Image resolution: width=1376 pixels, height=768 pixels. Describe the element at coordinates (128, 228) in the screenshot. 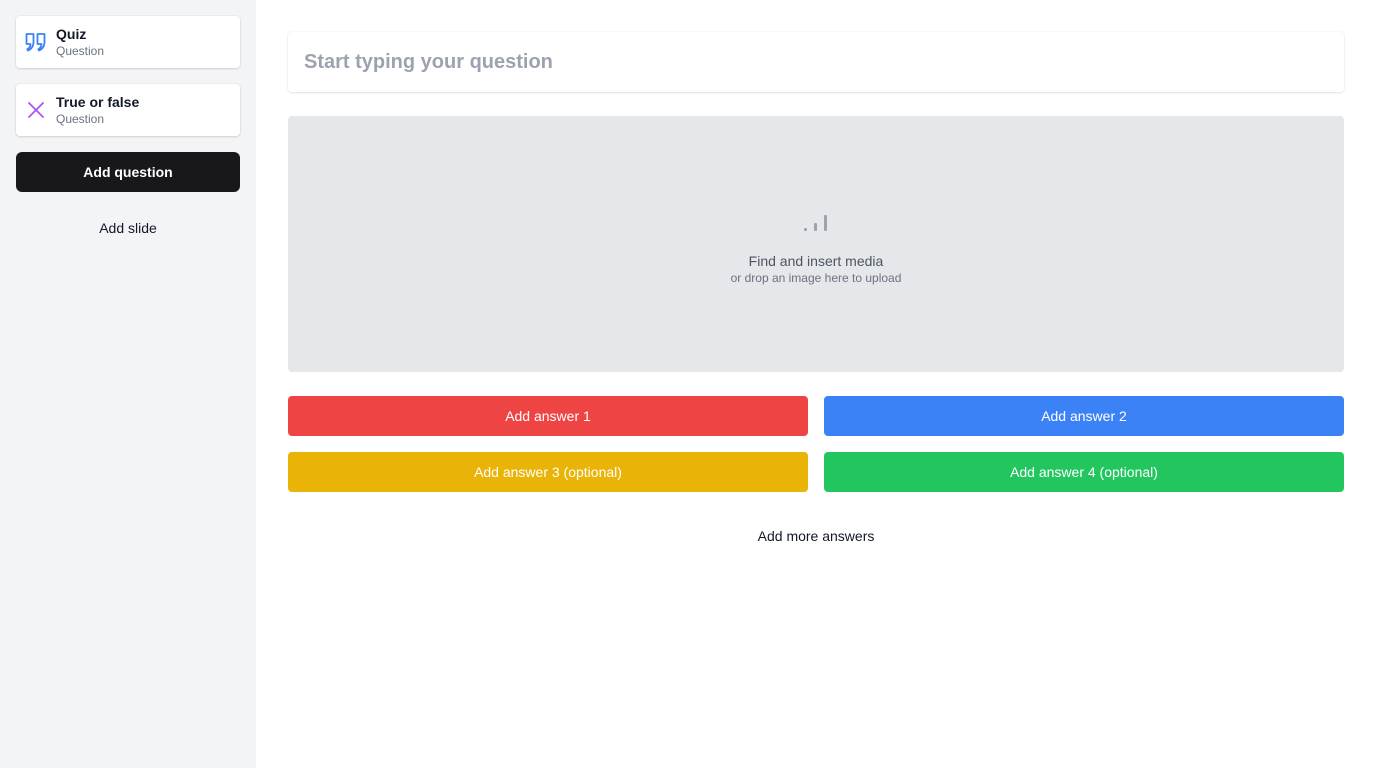

I see `add-slide-button: Add slide` at that location.